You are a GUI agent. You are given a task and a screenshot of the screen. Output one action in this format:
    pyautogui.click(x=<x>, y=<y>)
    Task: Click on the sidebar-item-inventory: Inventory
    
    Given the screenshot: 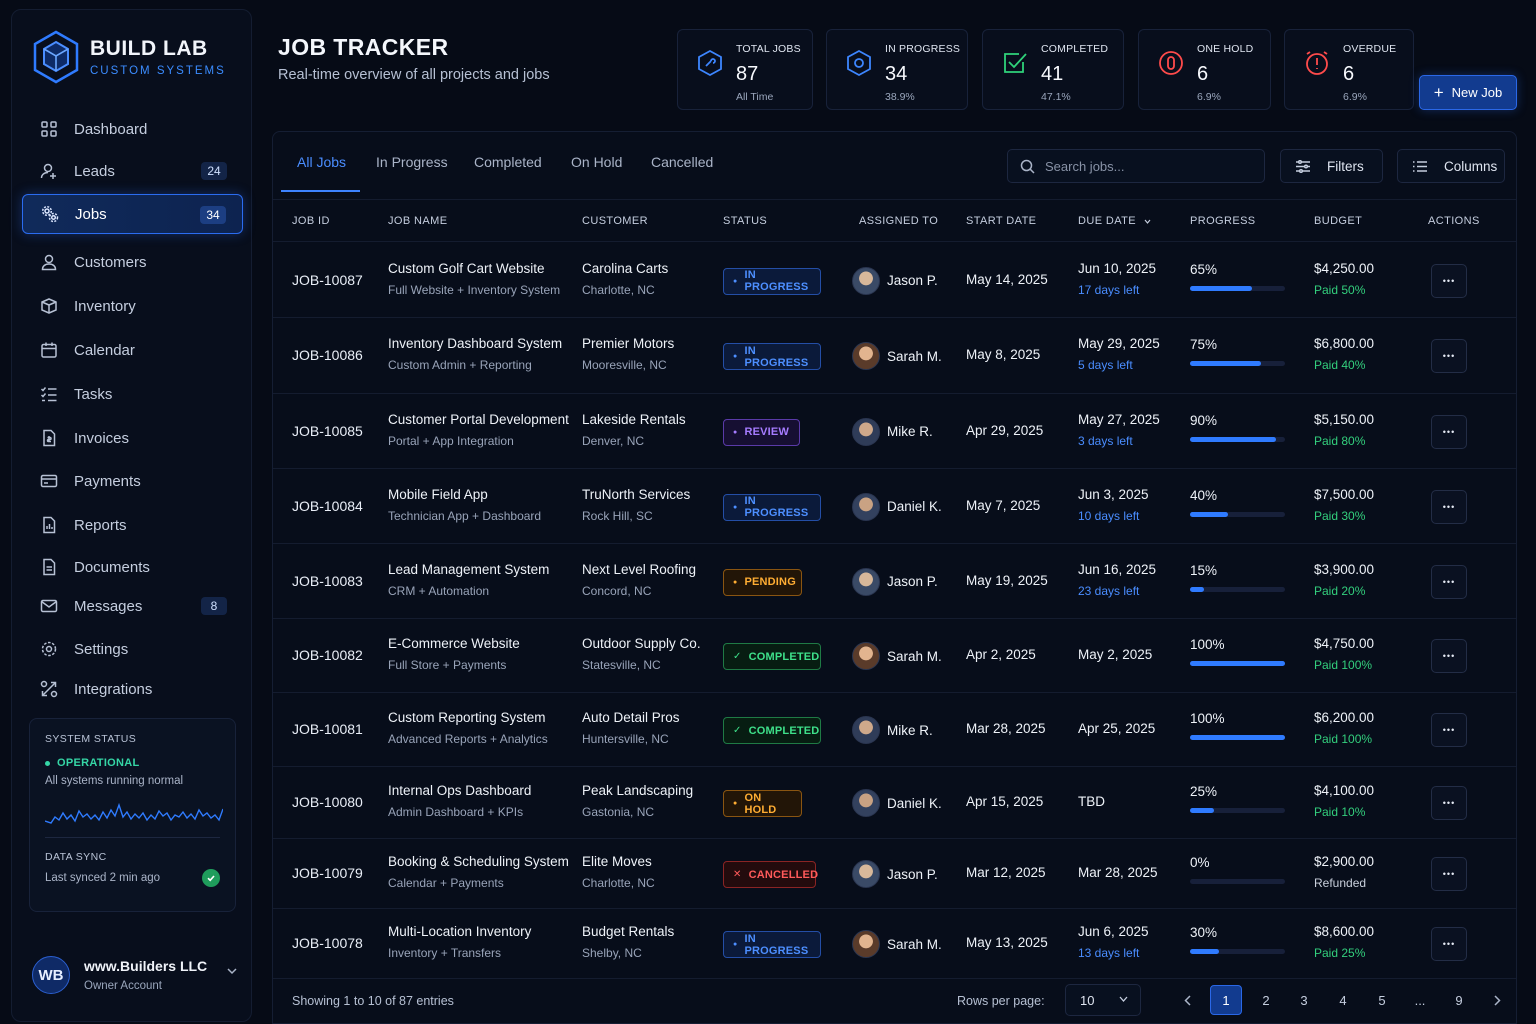 What is the action you would take?
    pyautogui.click(x=132, y=306)
    